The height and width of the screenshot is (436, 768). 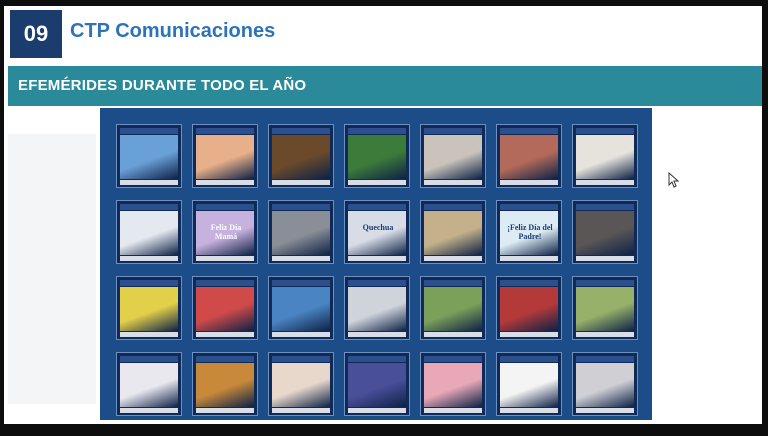 I want to click on slide-title: CTP Comunicaciones, so click(x=173, y=31).